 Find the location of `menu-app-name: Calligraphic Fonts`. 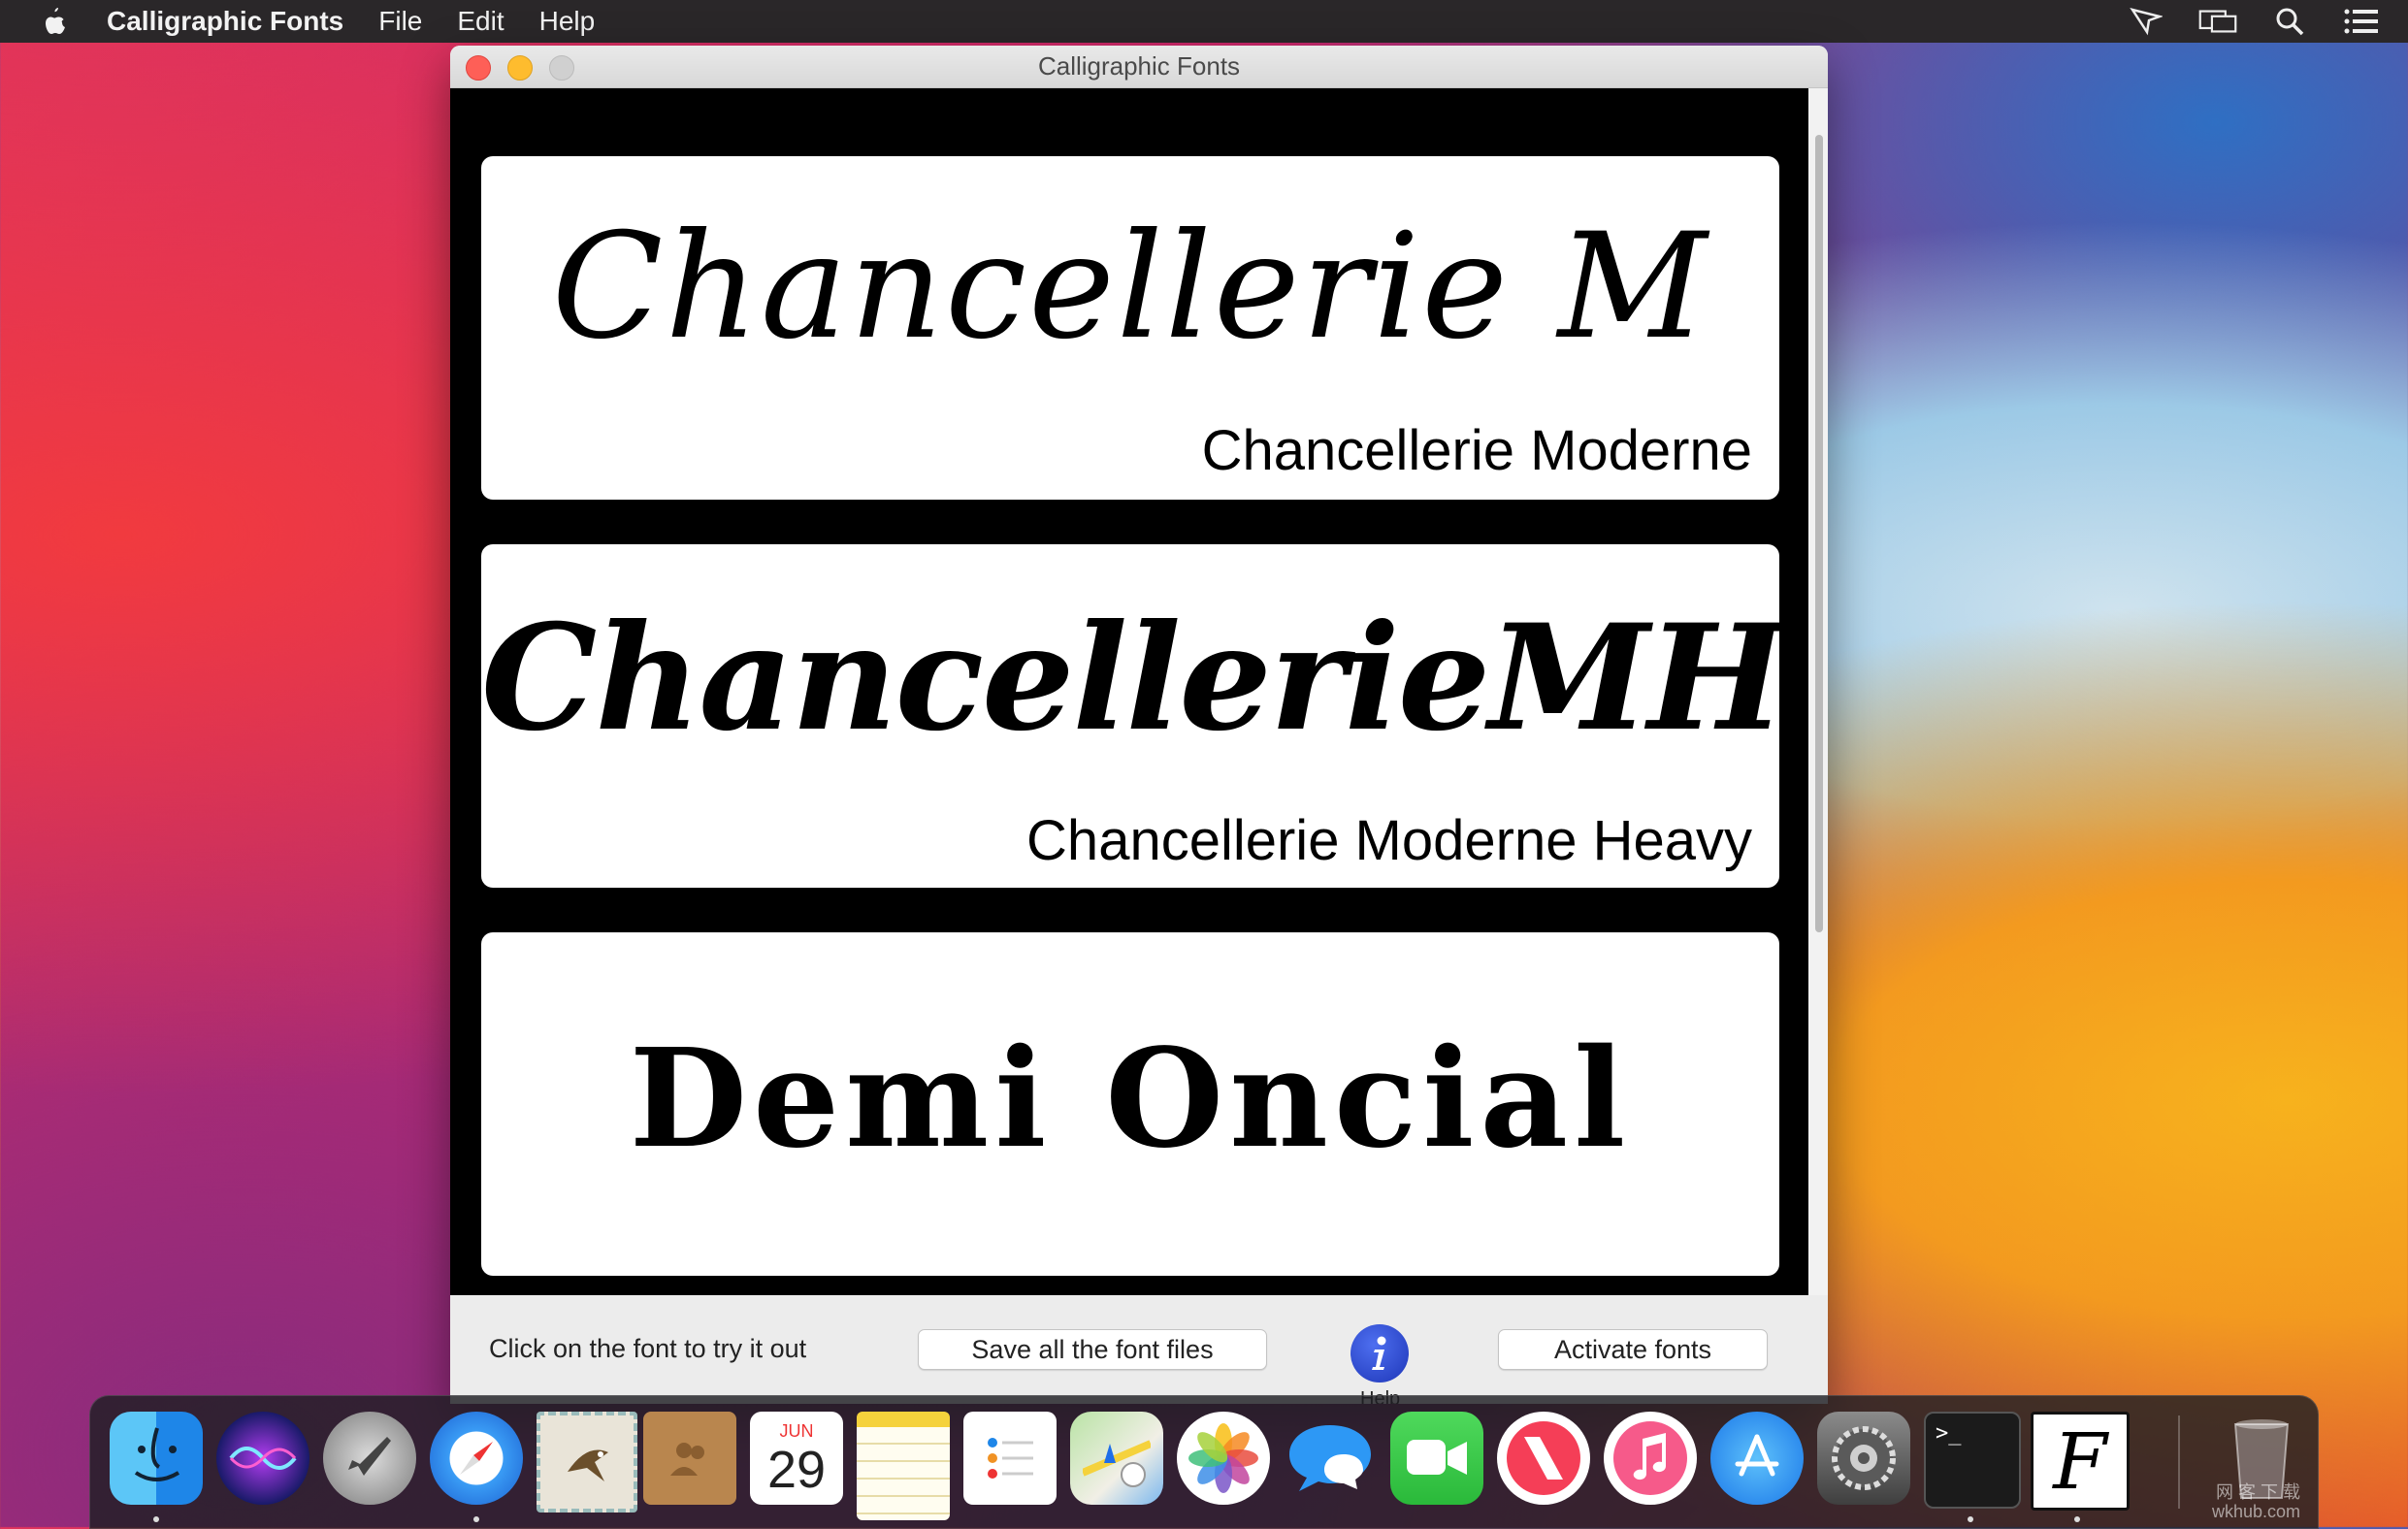

menu-app-name: Calligraphic Fonts is located at coordinates (225, 21).